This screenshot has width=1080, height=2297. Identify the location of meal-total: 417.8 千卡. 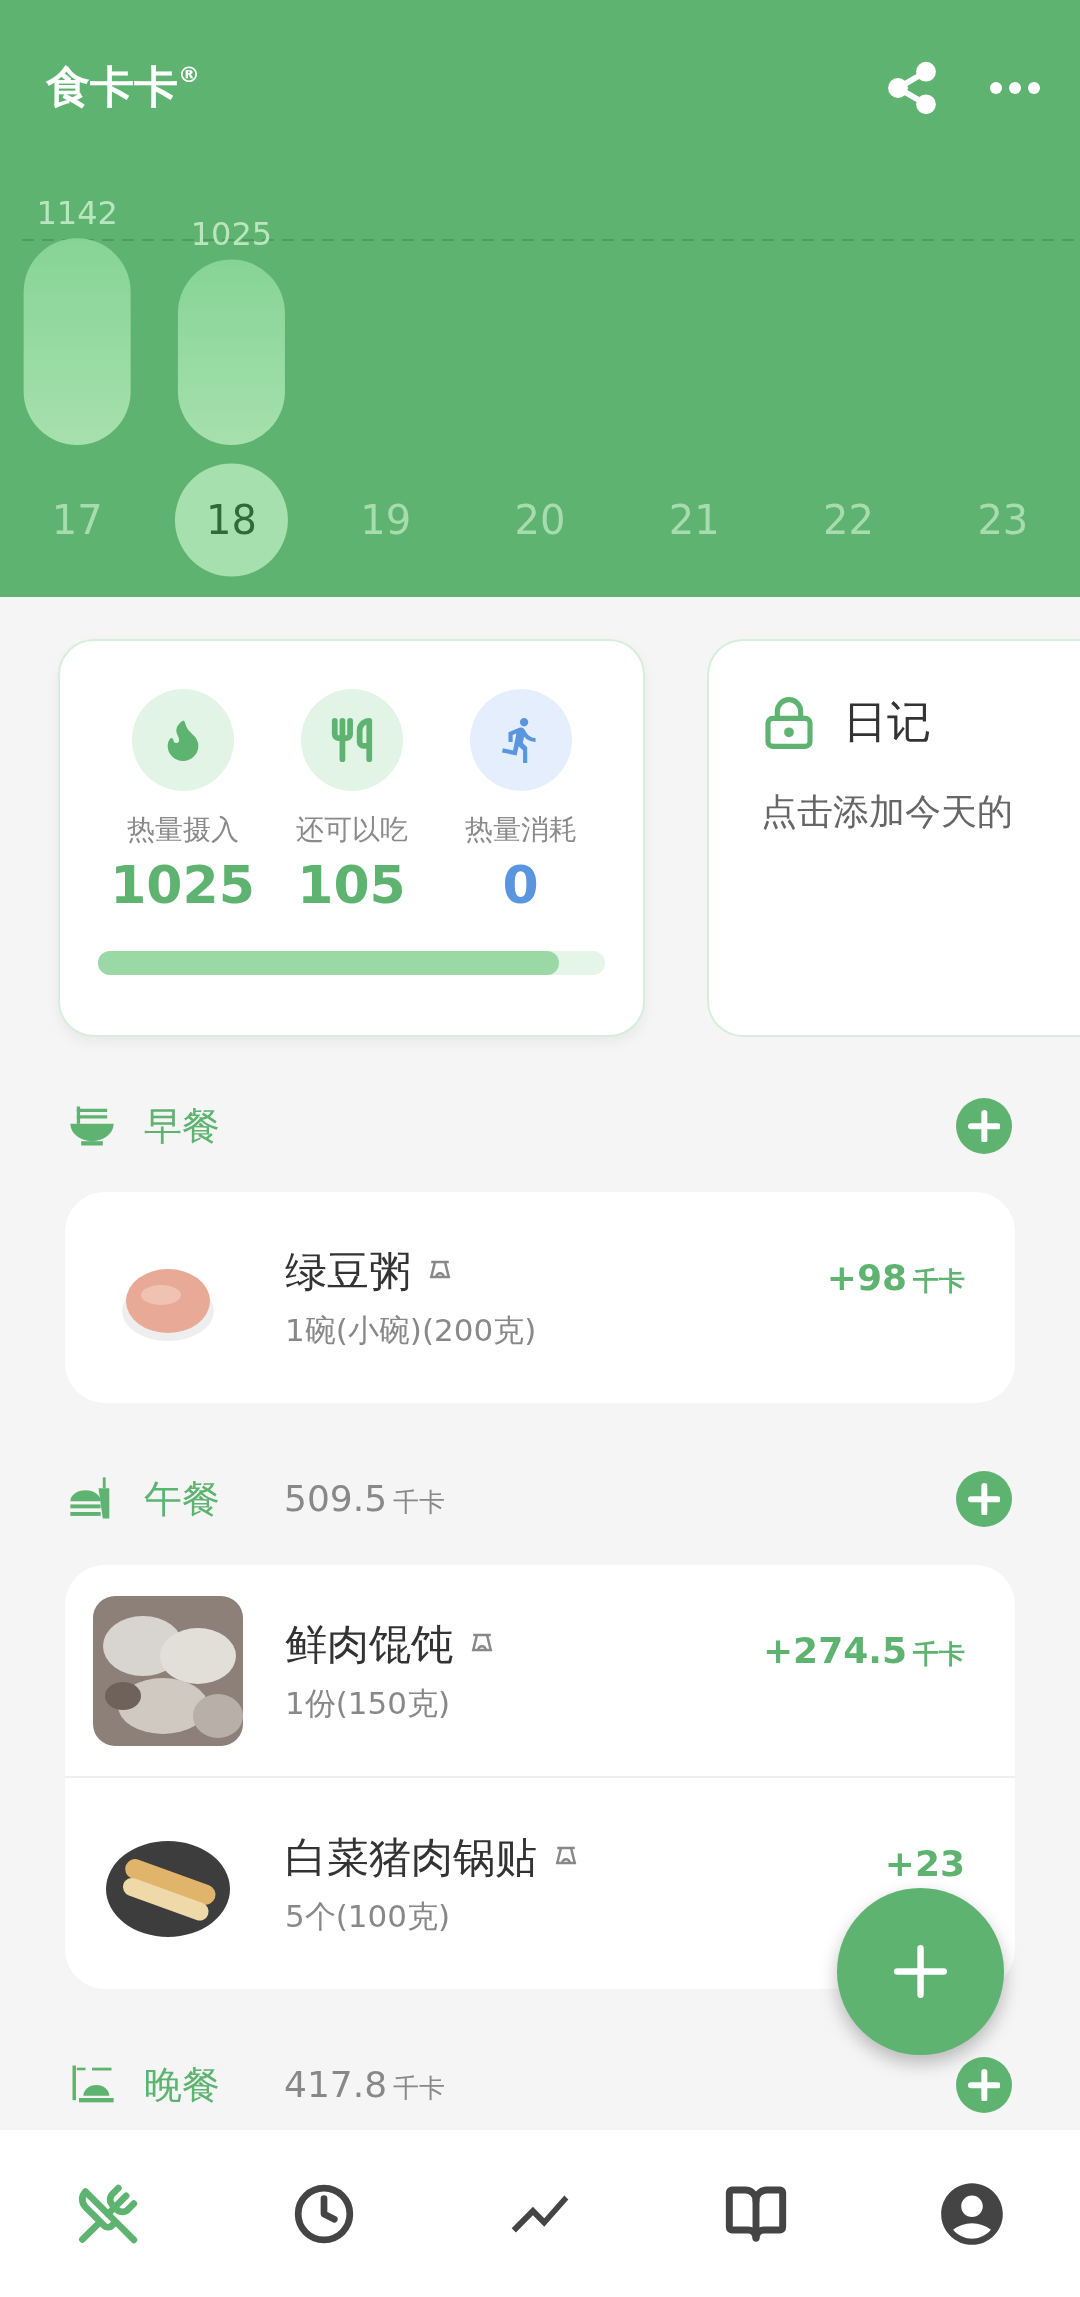
(365, 2085).